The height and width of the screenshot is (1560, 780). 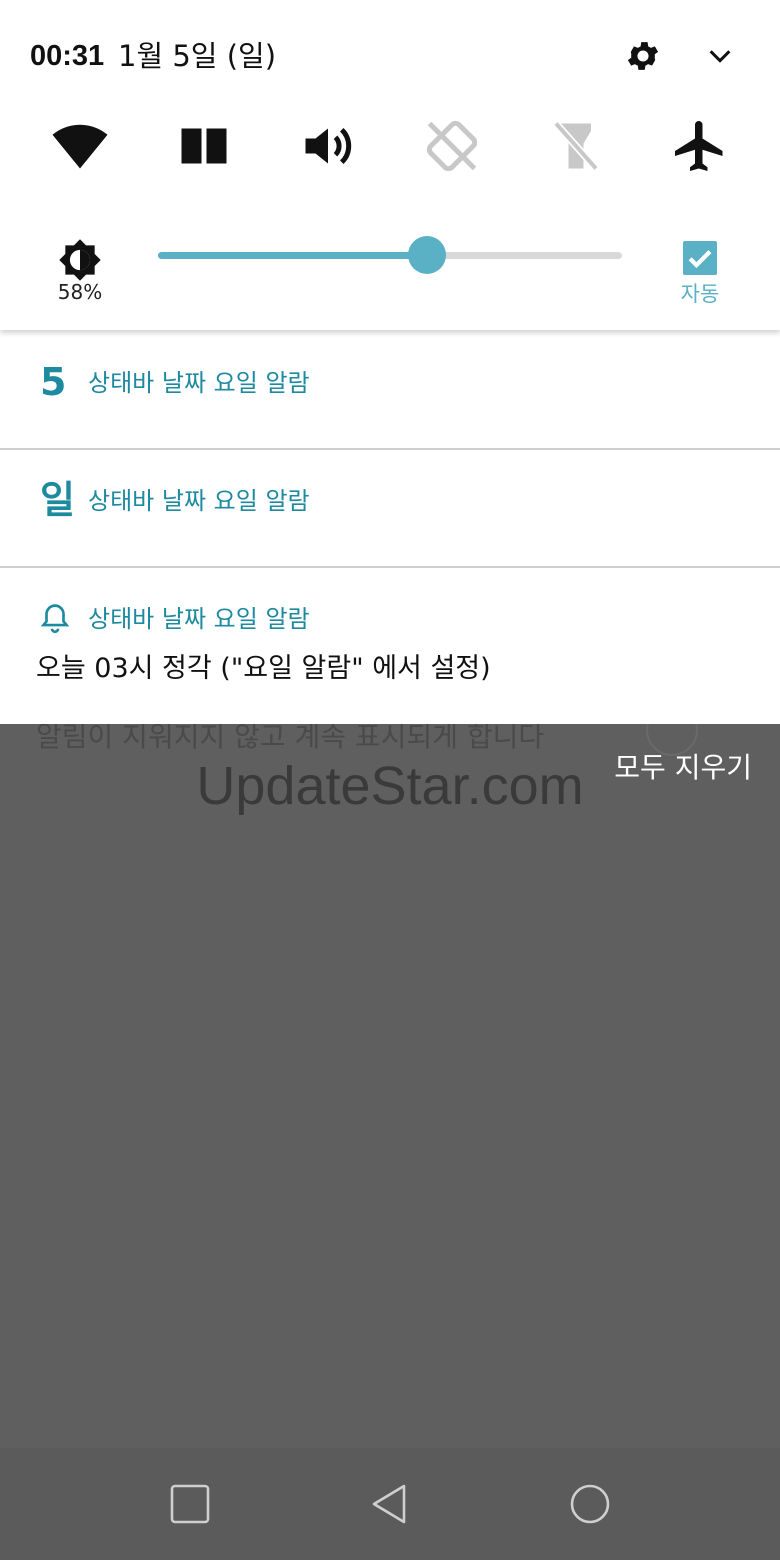 I want to click on date-glyph: 5, so click(x=53, y=382).